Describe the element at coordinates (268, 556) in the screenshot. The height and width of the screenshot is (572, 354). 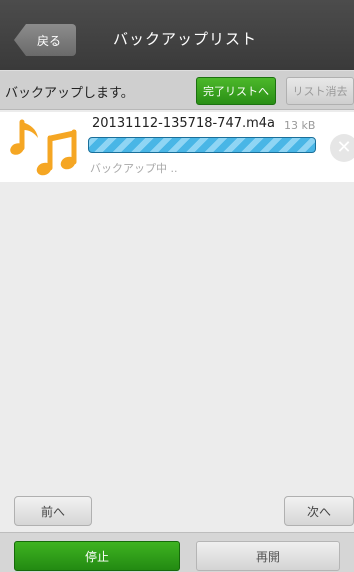
I see `resume-button: 再開` at that location.